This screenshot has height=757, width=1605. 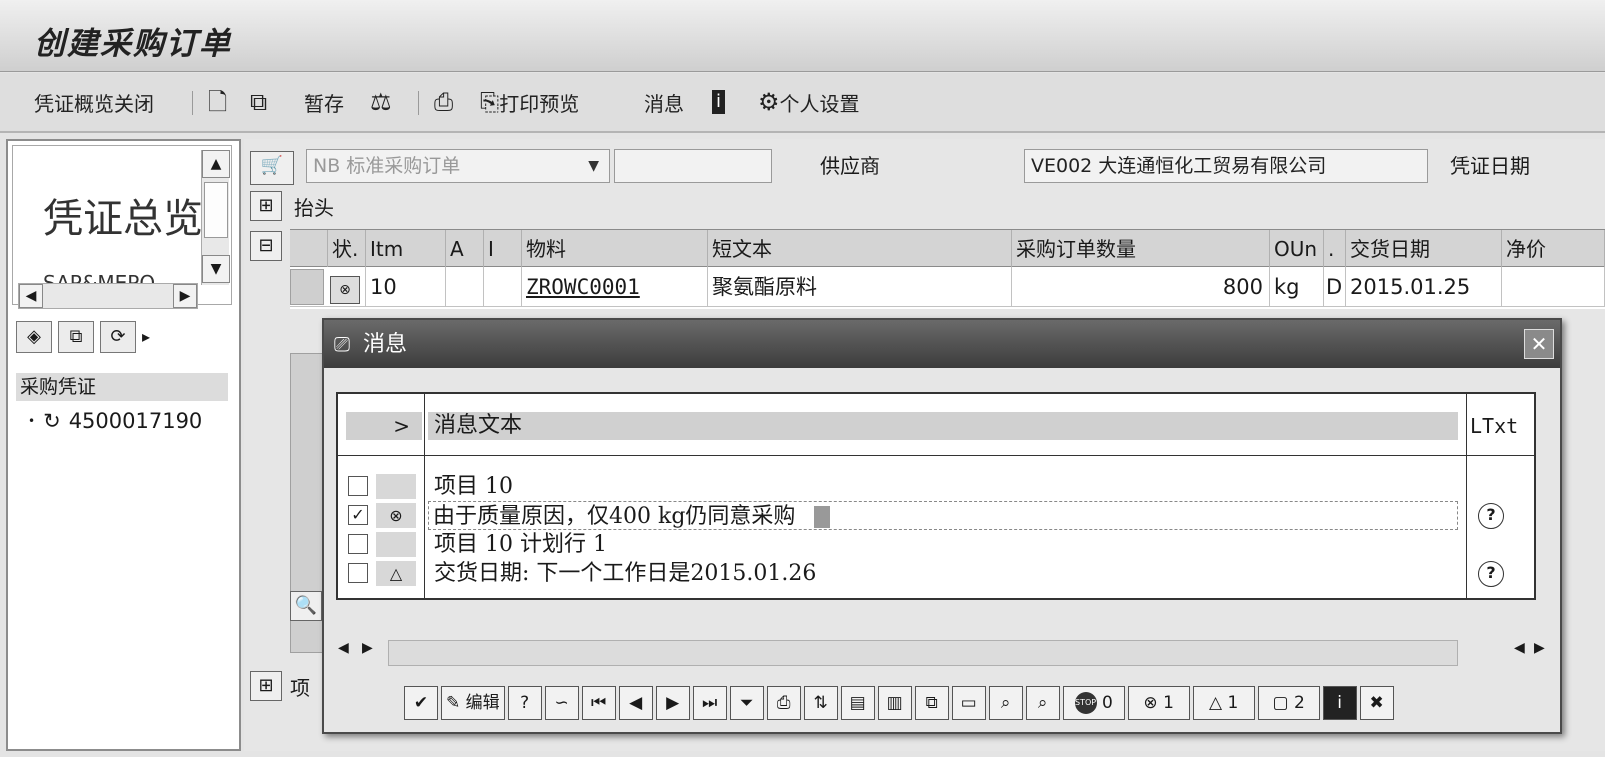 I want to click on cell-quantity: 800, so click(x=1141, y=287).